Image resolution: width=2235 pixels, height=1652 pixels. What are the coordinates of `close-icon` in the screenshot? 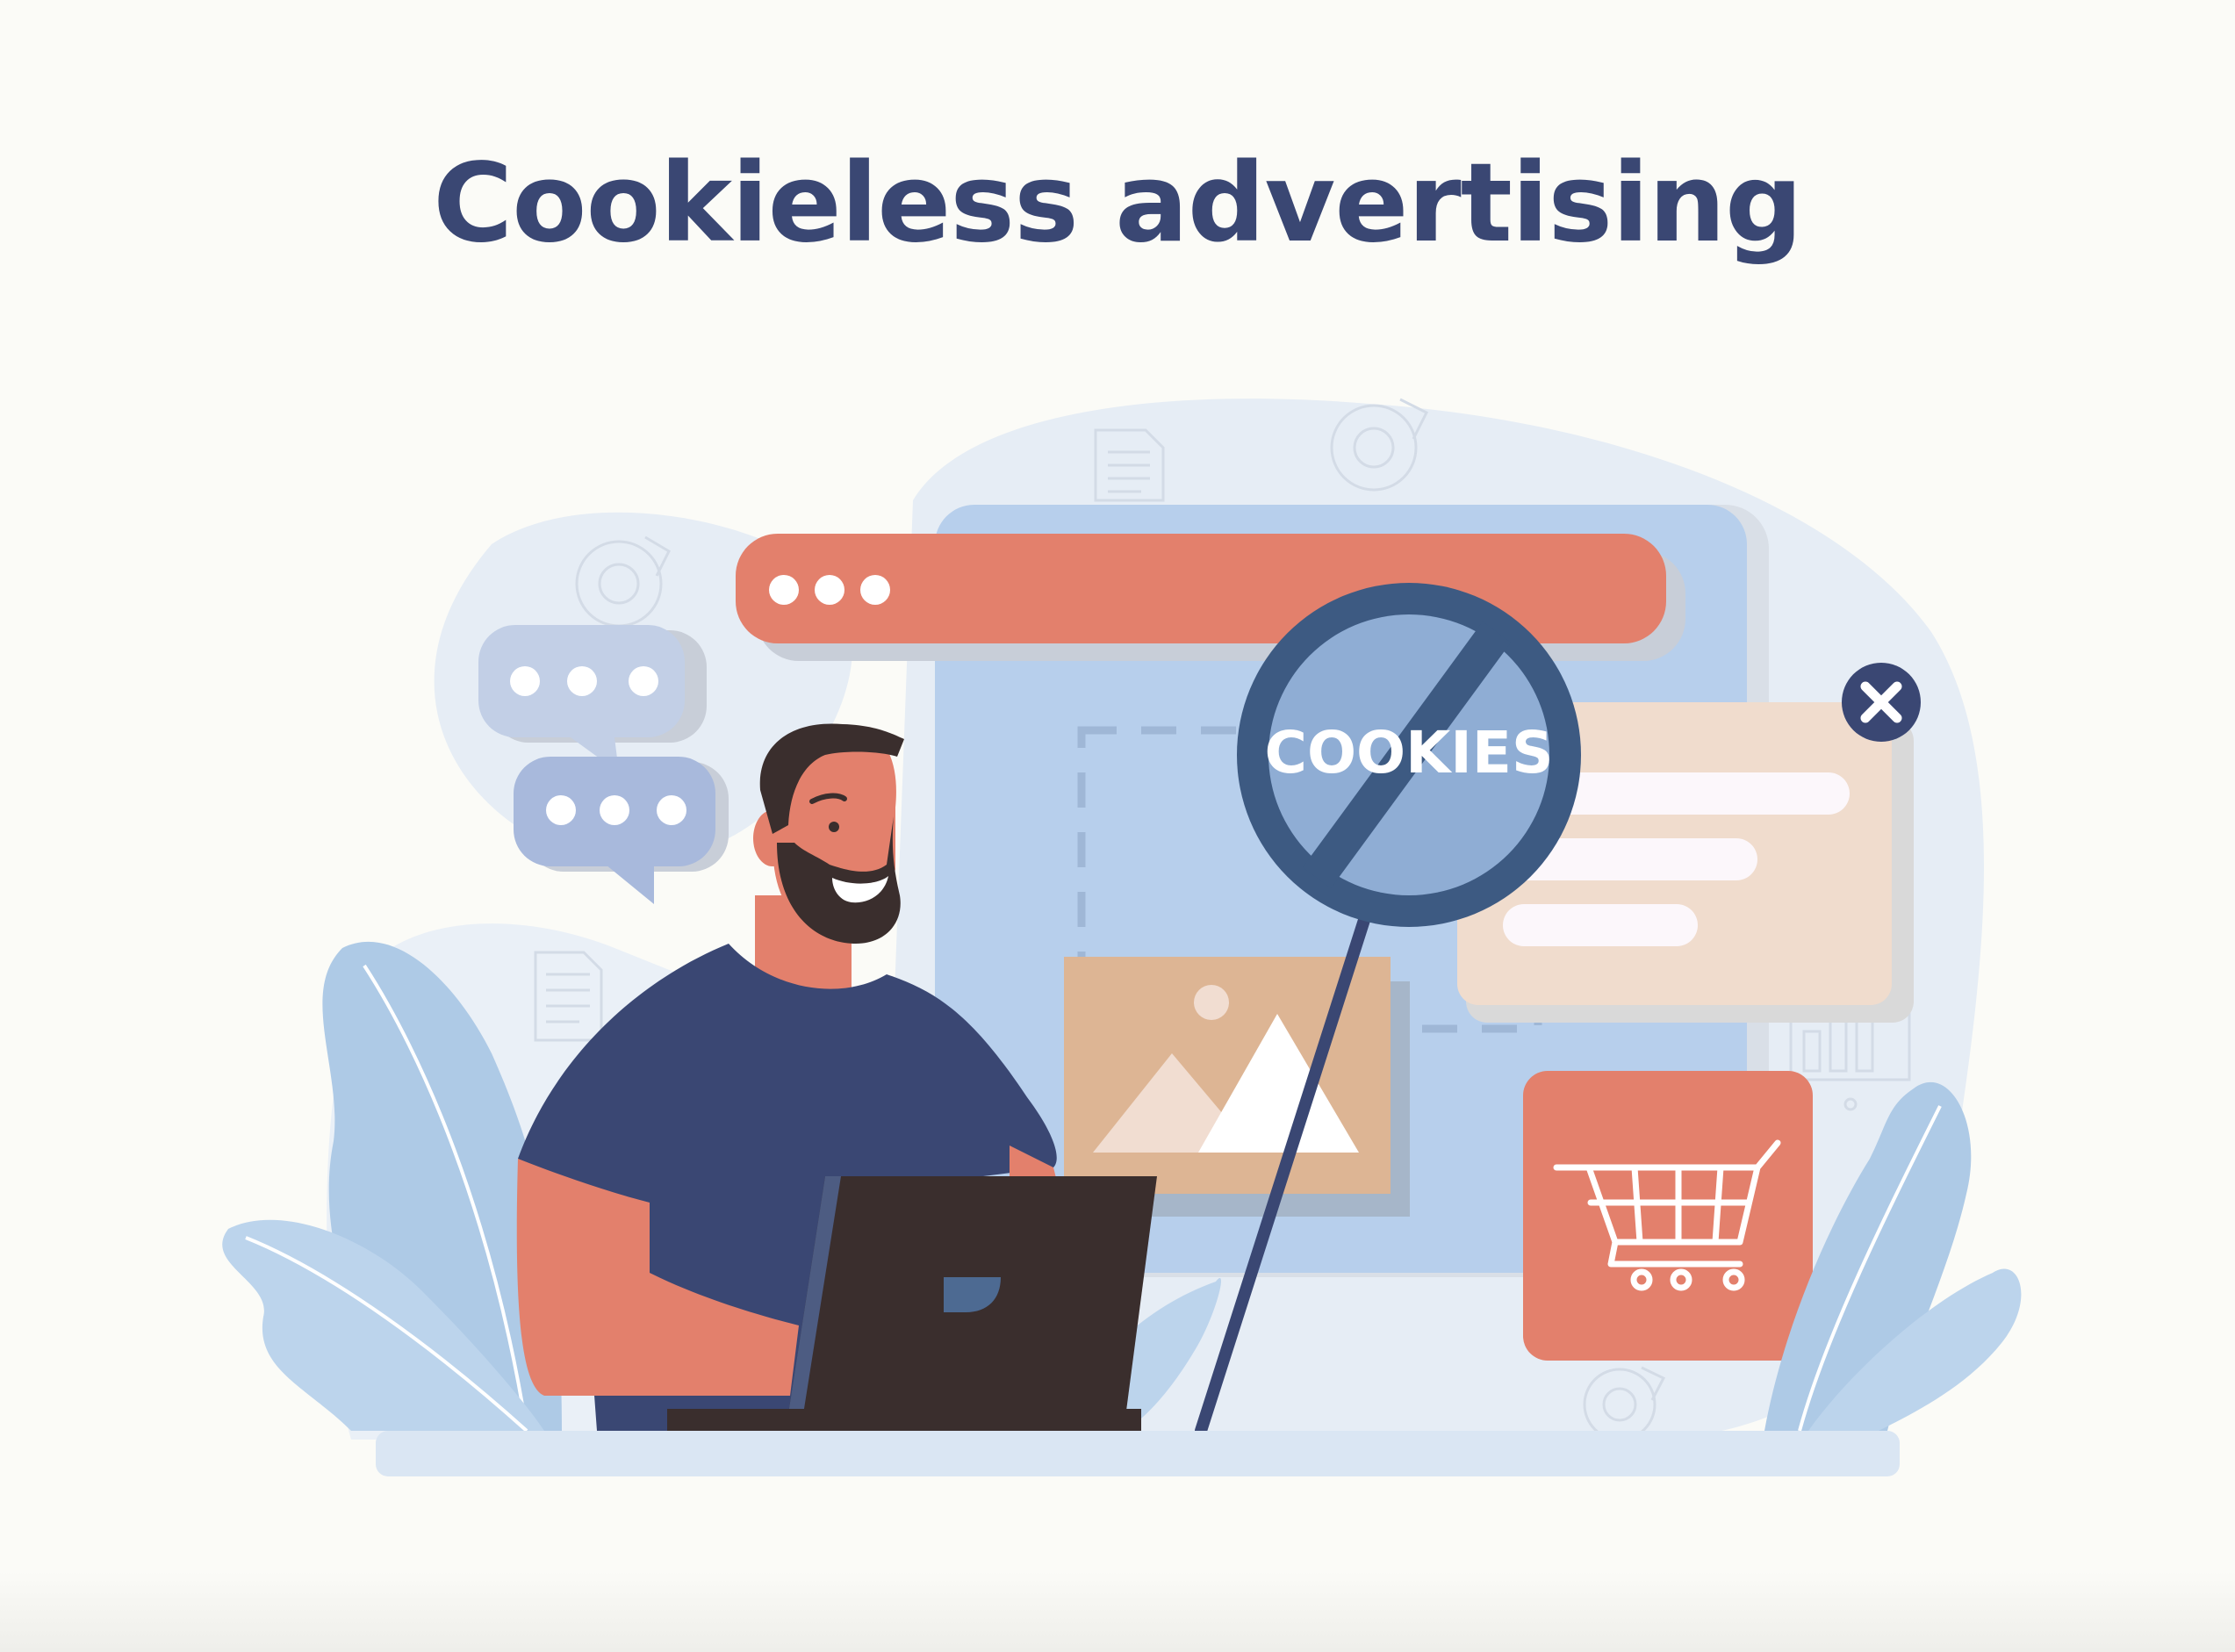 It's located at (1881, 702).